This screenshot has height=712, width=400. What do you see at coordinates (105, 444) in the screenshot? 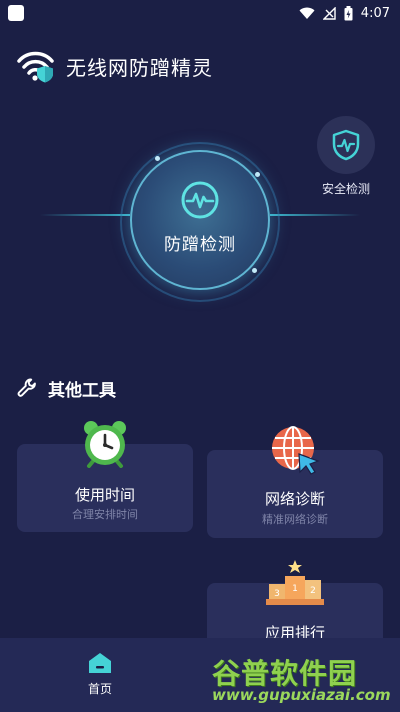
I see `alarm-clock-icon` at bounding box center [105, 444].